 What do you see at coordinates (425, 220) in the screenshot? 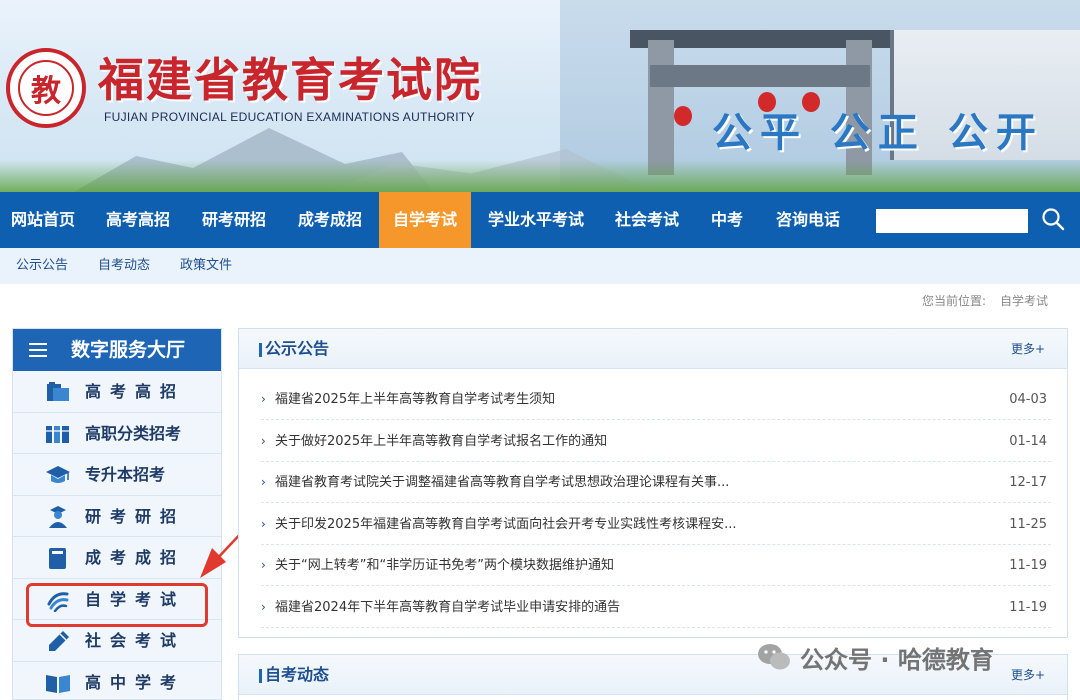
I see `nav-item-self-study: 自学考试` at bounding box center [425, 220].